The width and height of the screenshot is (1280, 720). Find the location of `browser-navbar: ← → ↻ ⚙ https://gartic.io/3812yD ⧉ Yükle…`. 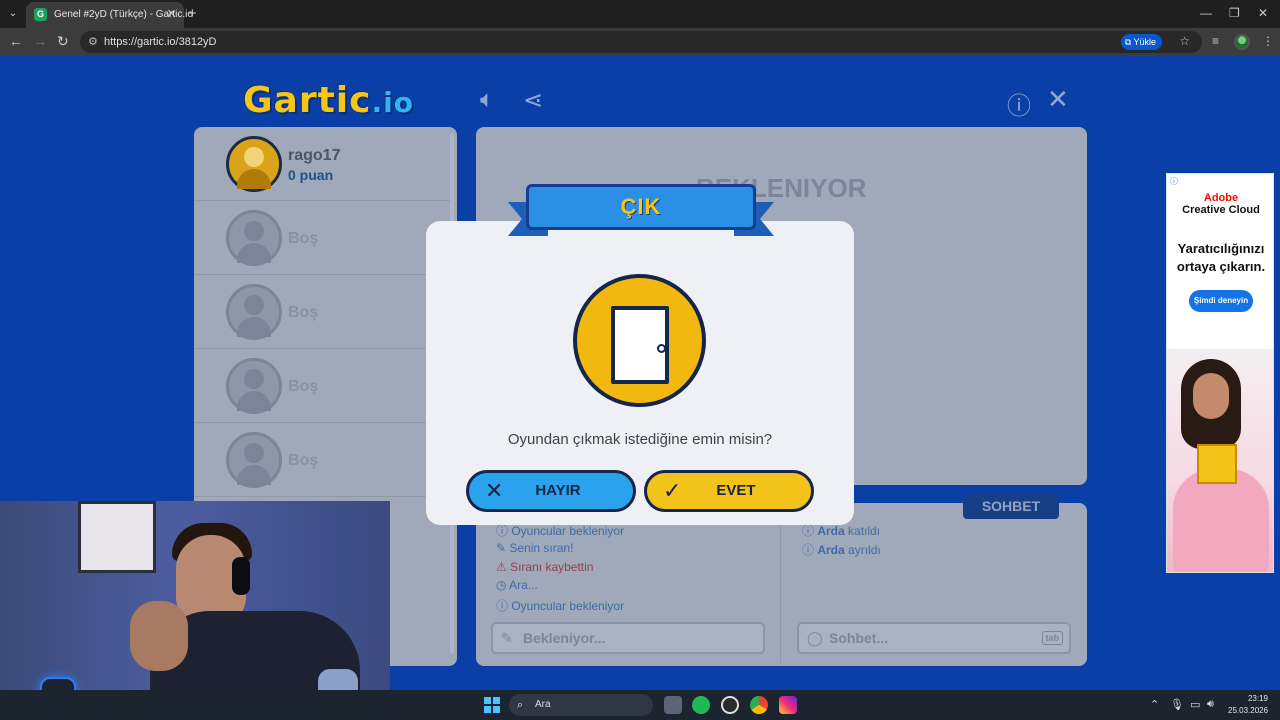

browser-navbar: ← → ↻ ⚙ https://gartic.io/3812yD ⧉ Yükle… is located at coordinates (640, 42).